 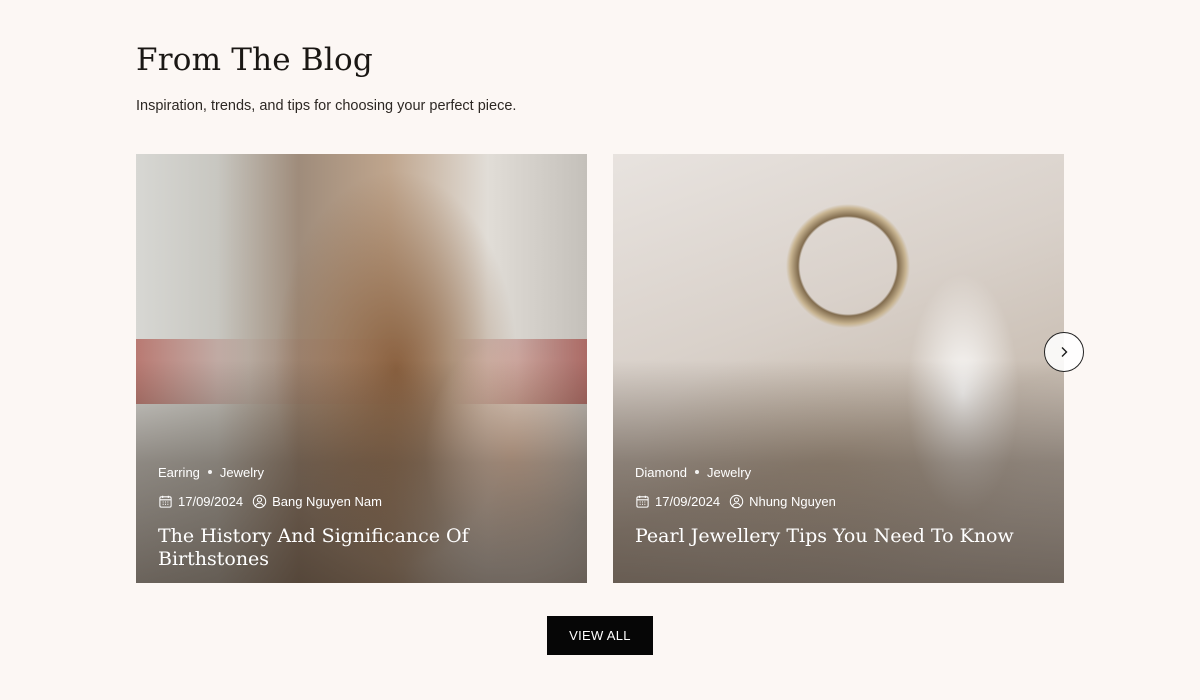 What do you see at coordinates (600, 635) in the screenshot?
I see `view-all-button: VIEW ALL` at bounding box center [600, 635].